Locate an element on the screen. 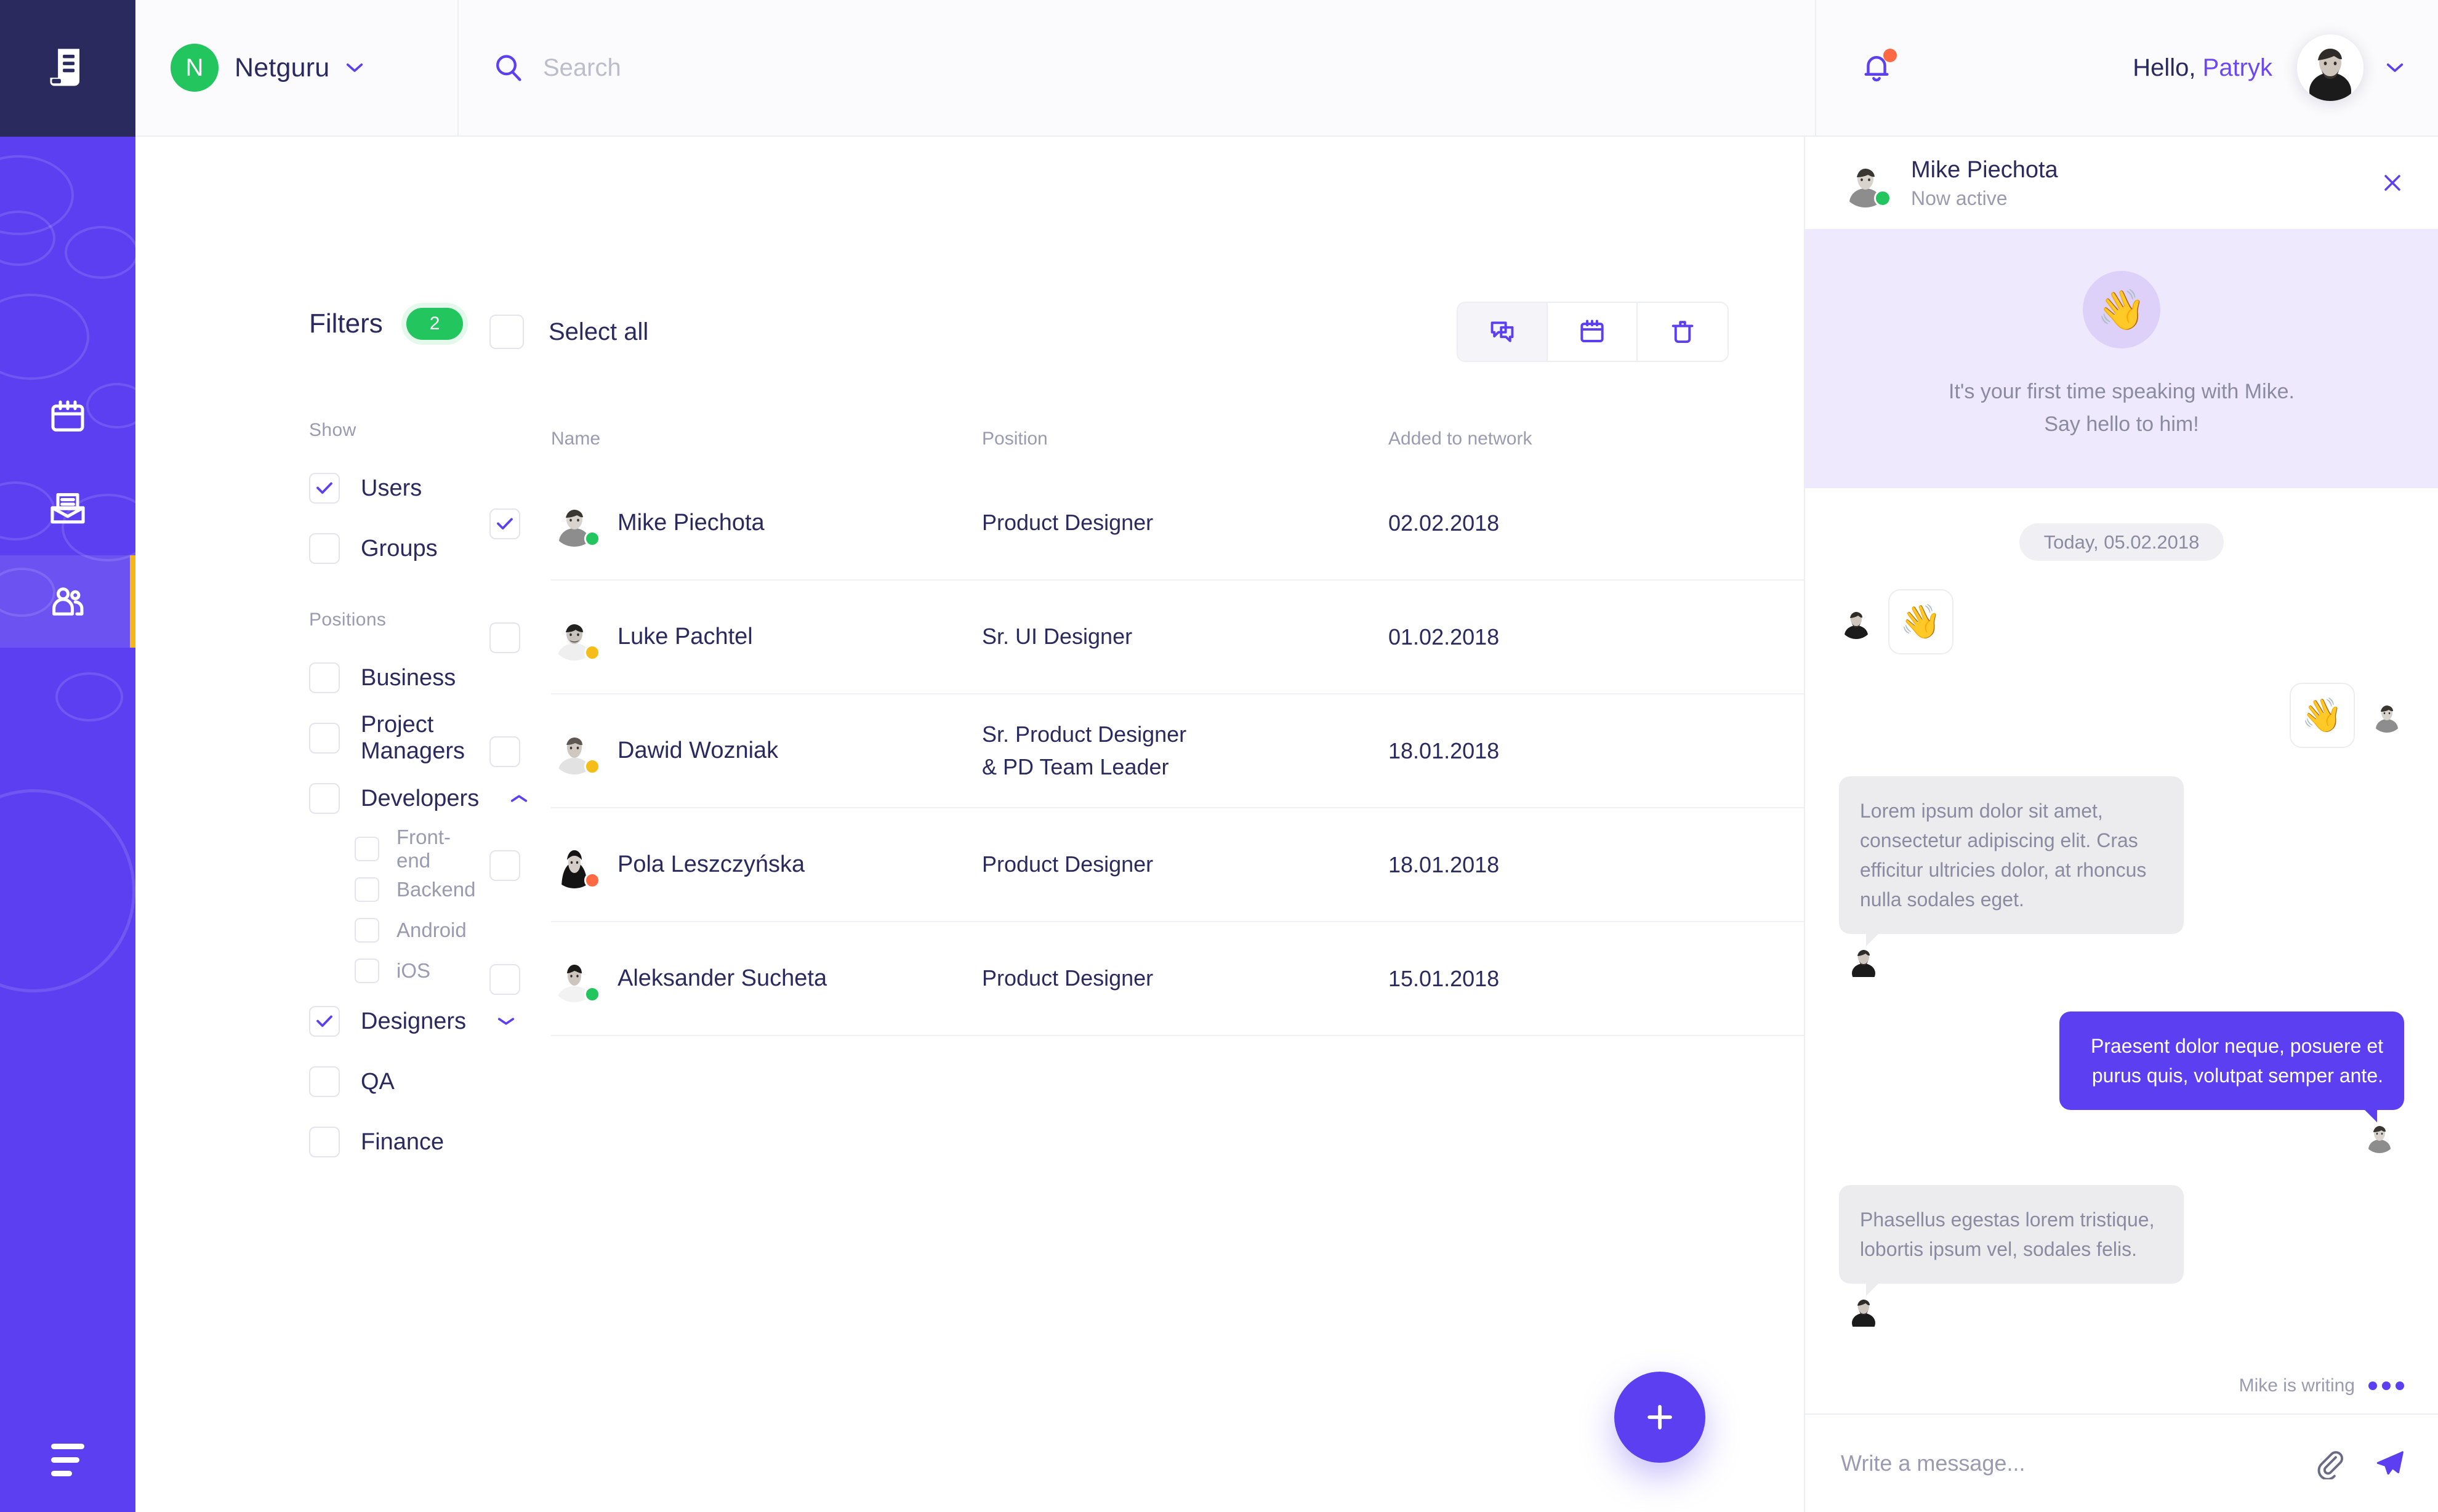 The height and width of the screenshot is (1512, 2438). filters-count-badge: 2 is located at coordinates (435, 324).